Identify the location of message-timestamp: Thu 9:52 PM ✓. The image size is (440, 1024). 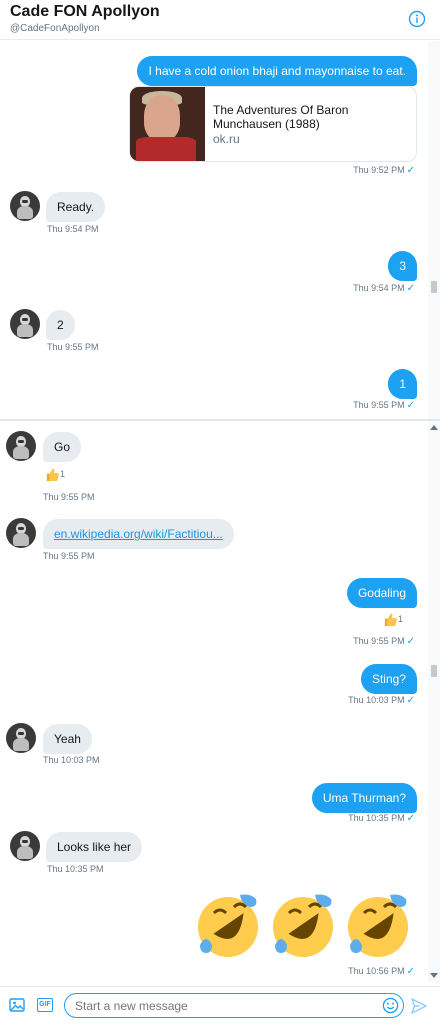
(384, 170).